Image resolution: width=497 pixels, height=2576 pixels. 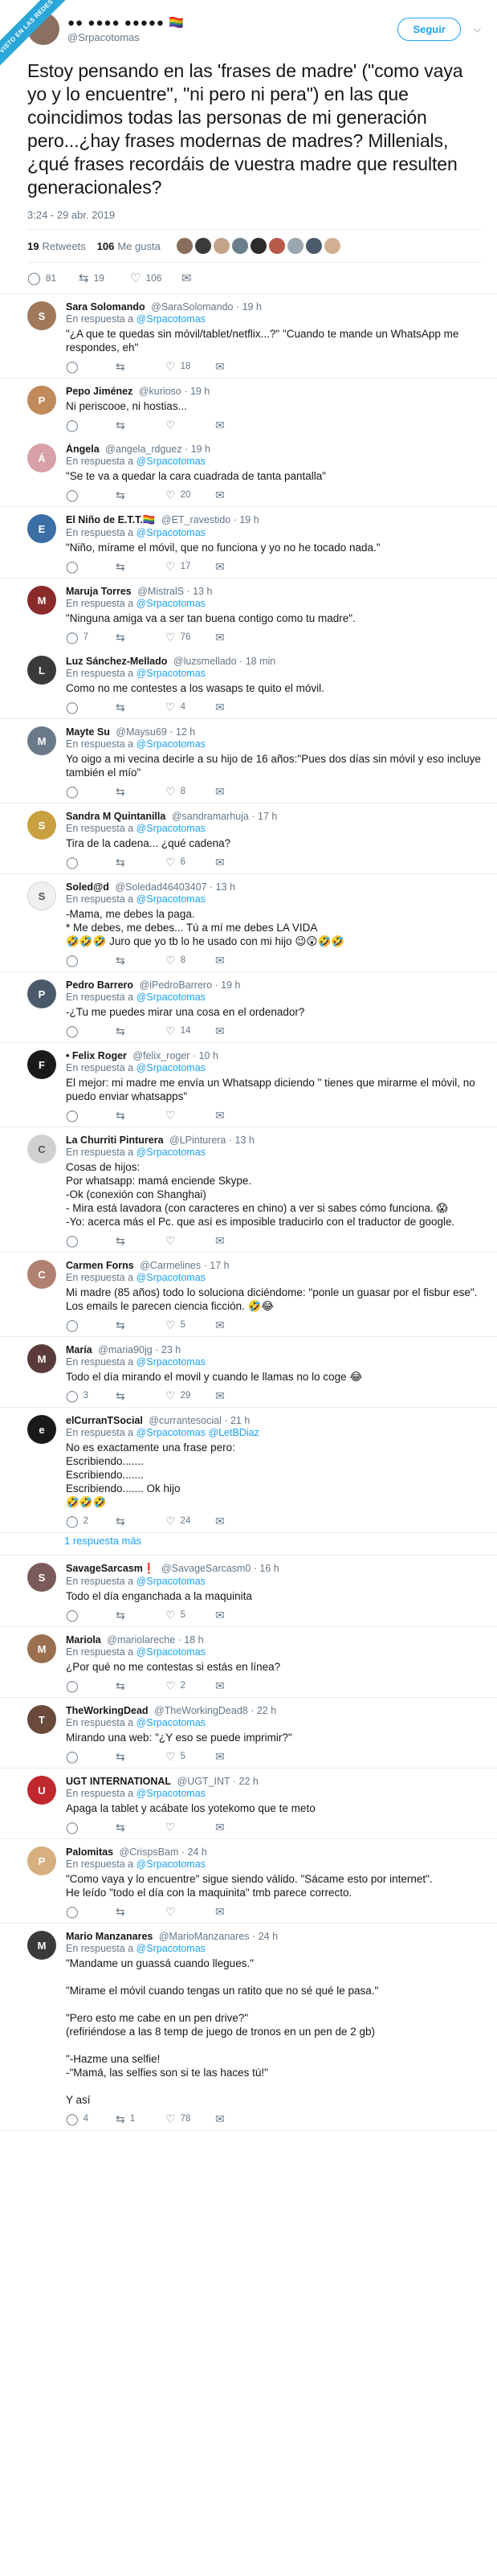 I want to click on like-button: ♡ 106, so click(x=155, y=278).